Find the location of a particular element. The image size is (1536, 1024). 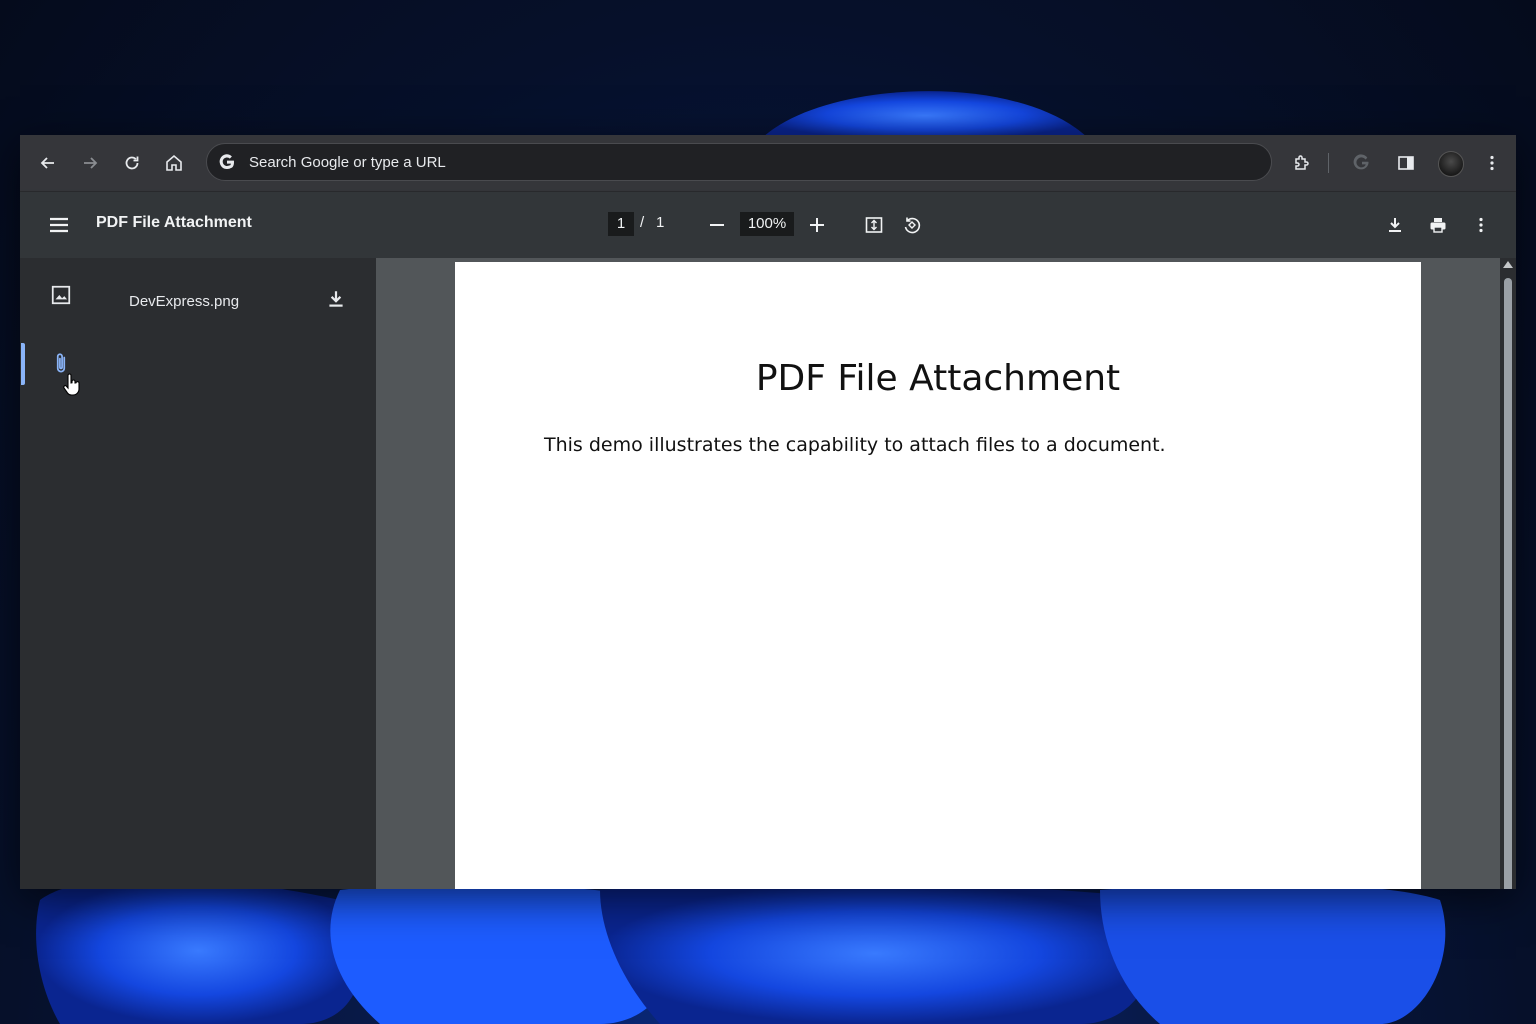

attachments-tab is located at coordinates (60, 373).